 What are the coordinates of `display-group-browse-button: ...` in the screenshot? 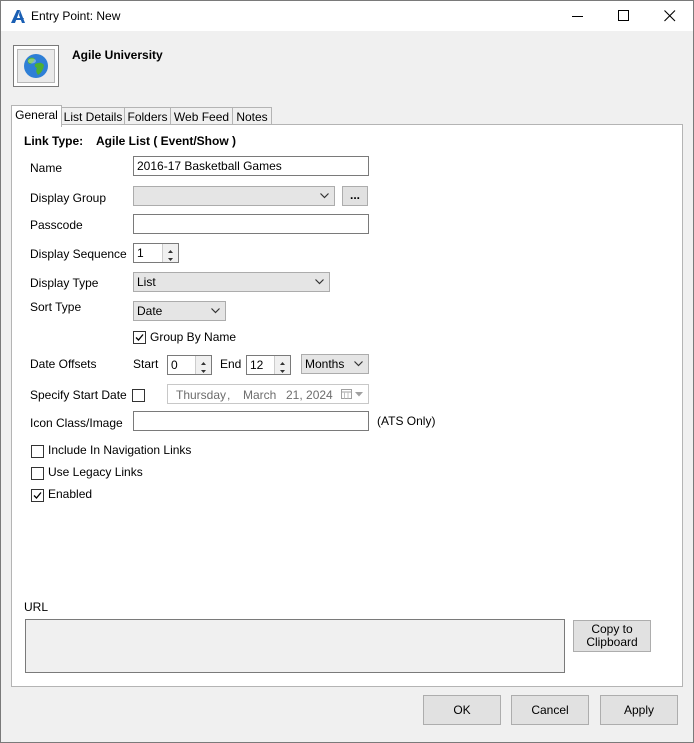 It's located at (355, 196).